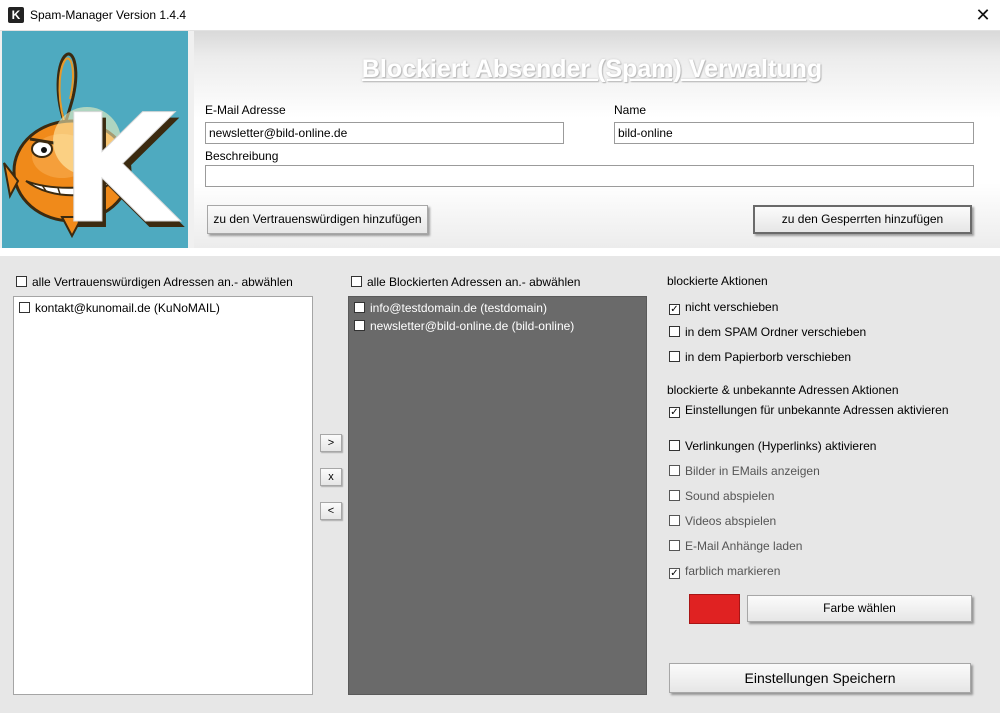 This screenshot has width=1000, height=713. Describe the element at coordinates (331, 443) in the screenshot. I see `move-right-button: >` at that location.